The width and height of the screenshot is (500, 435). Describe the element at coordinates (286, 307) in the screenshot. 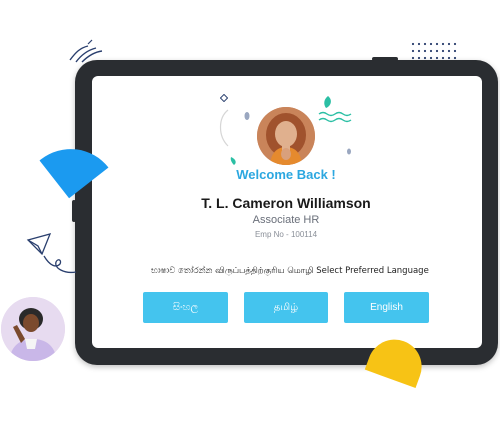

I see `tamil-language-button: தமிழ்` at that location.